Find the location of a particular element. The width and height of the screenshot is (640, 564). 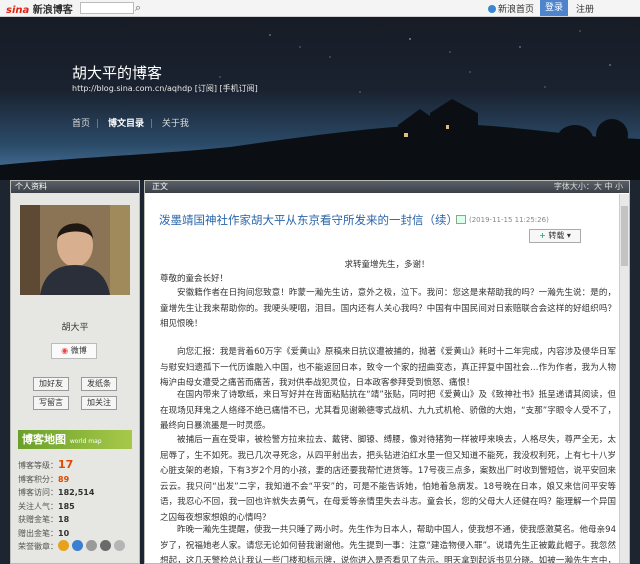

stat-level: 博客等级：17 is located at coordinates (46, 464).